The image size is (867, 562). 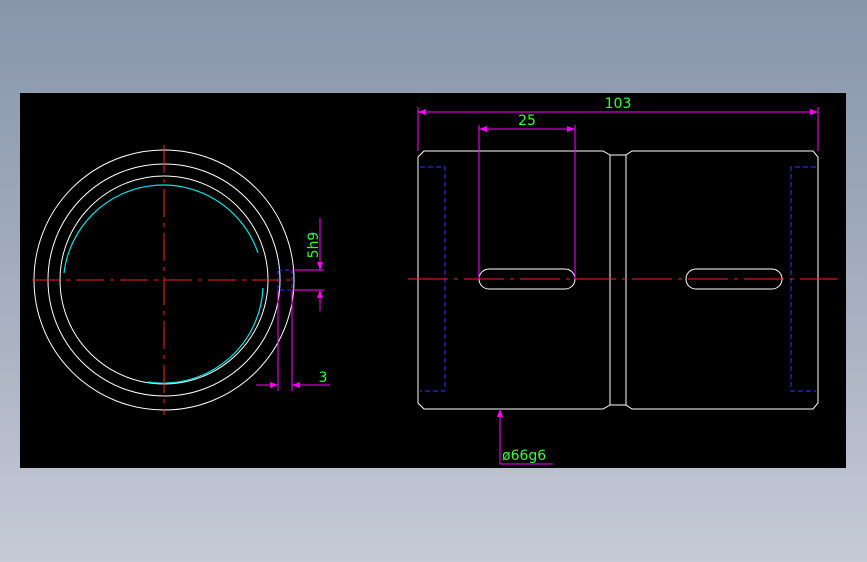 What do you see at coordinates (527, 121) in the screenshot?
I see `dim-25-text: 25` at bounding box center [527, 121].